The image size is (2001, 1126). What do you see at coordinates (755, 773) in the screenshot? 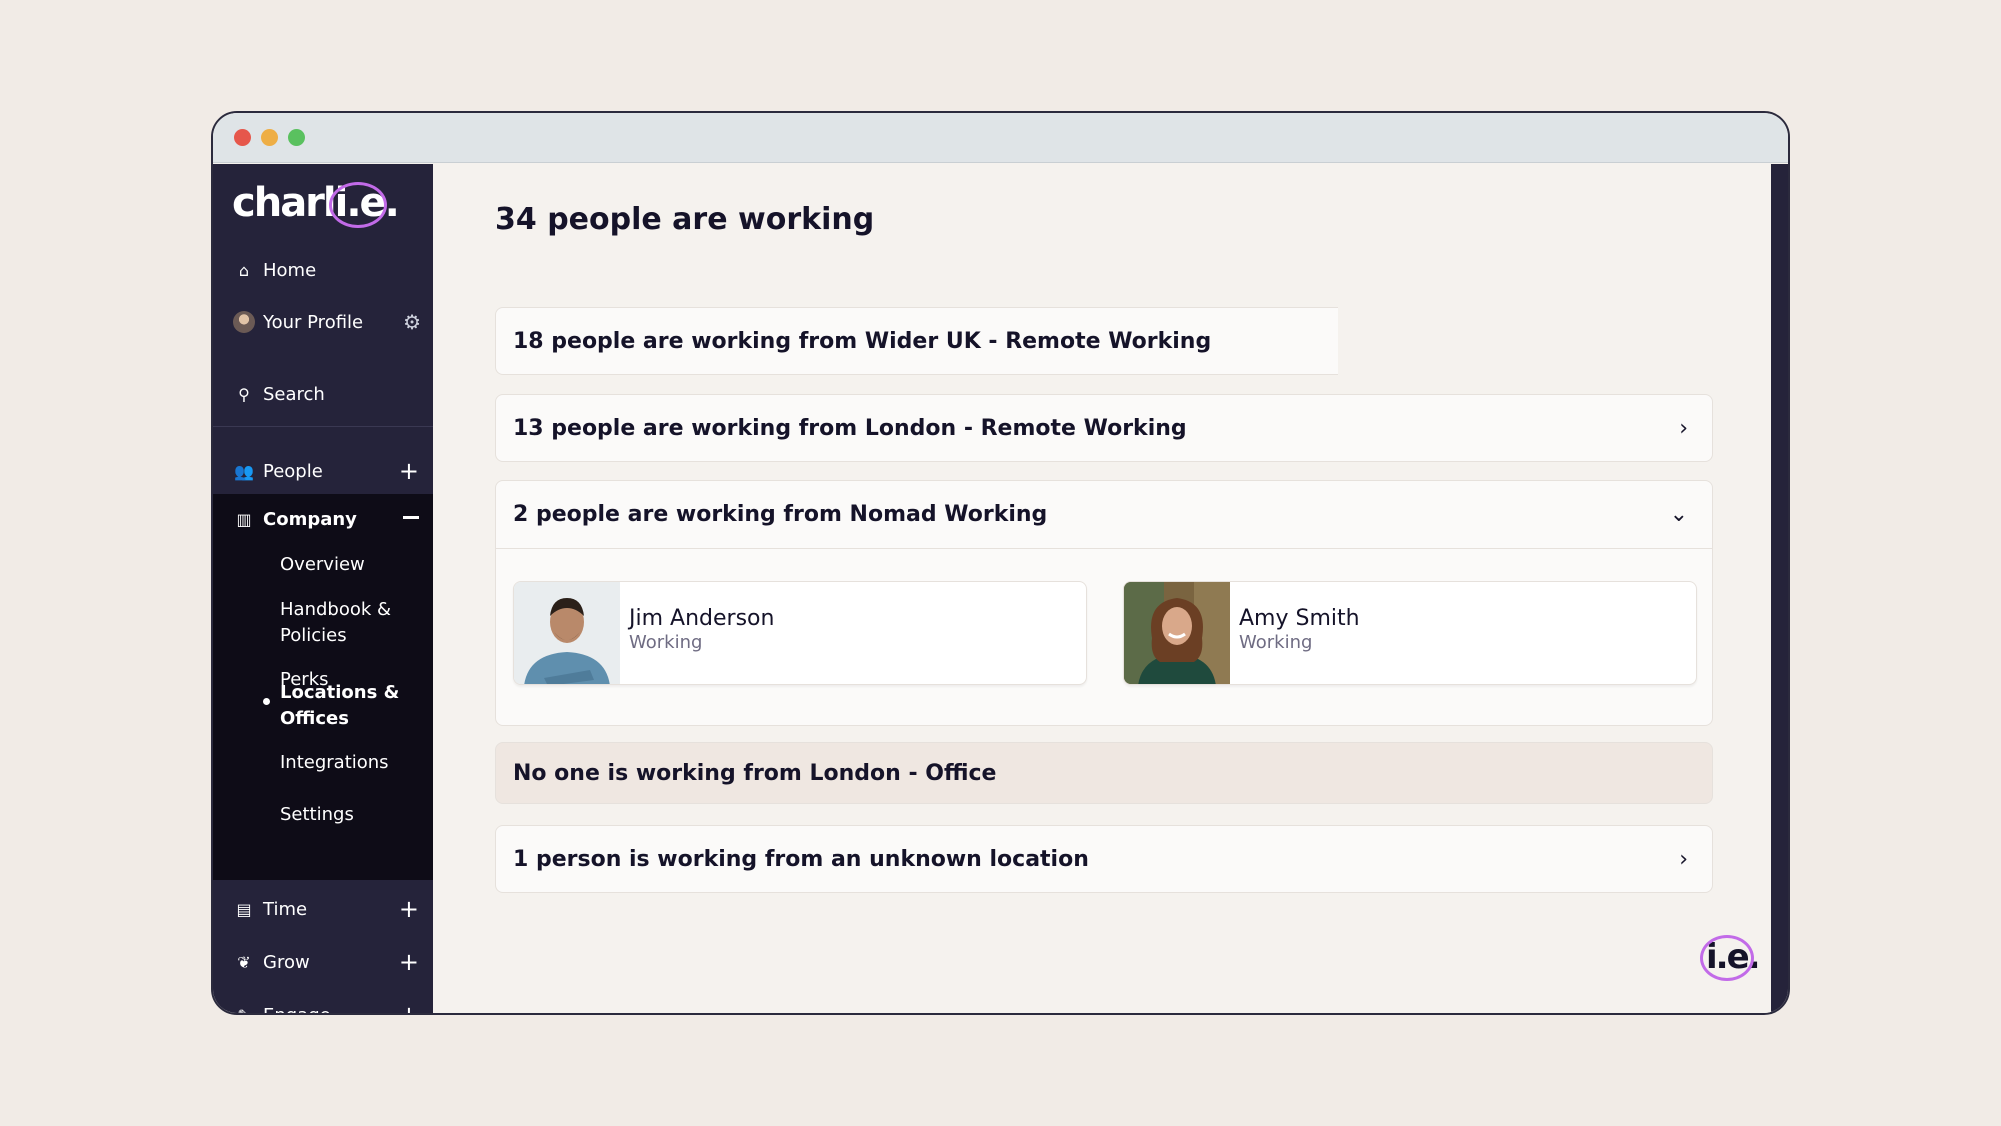
I see `group-label: No one is working from London - Office` at bounding box center [755, 773].